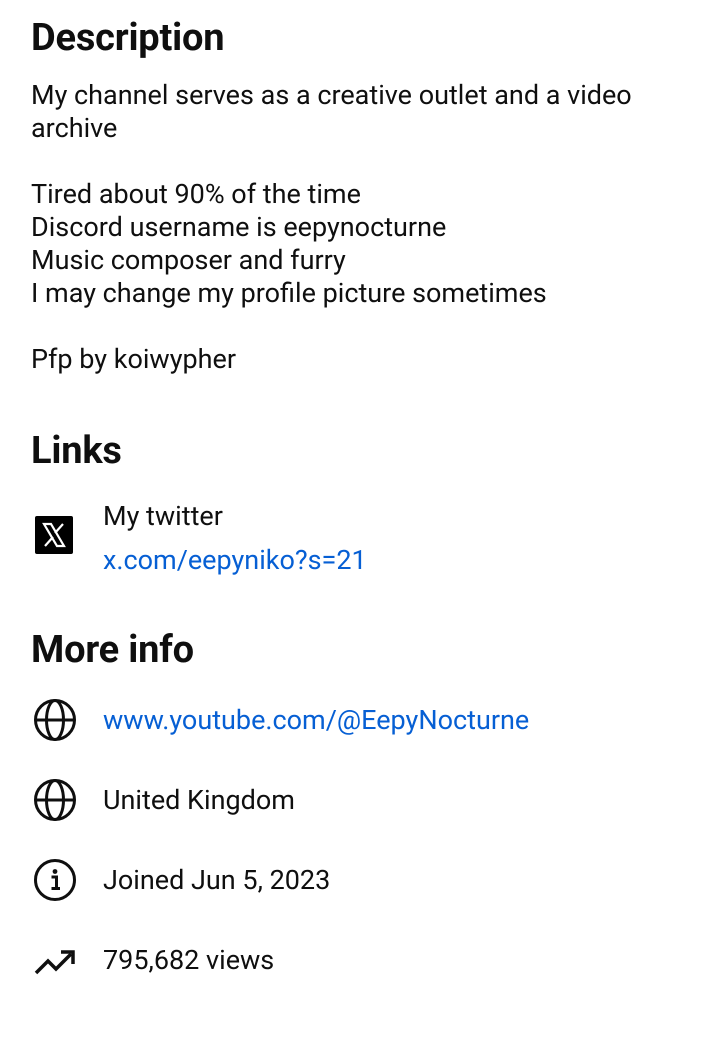 Image resolution: width=719 pixels, height=1041 pixels. I want to click on website-link: www.youtube.com/@EepyNocturne, so click(316, 720).